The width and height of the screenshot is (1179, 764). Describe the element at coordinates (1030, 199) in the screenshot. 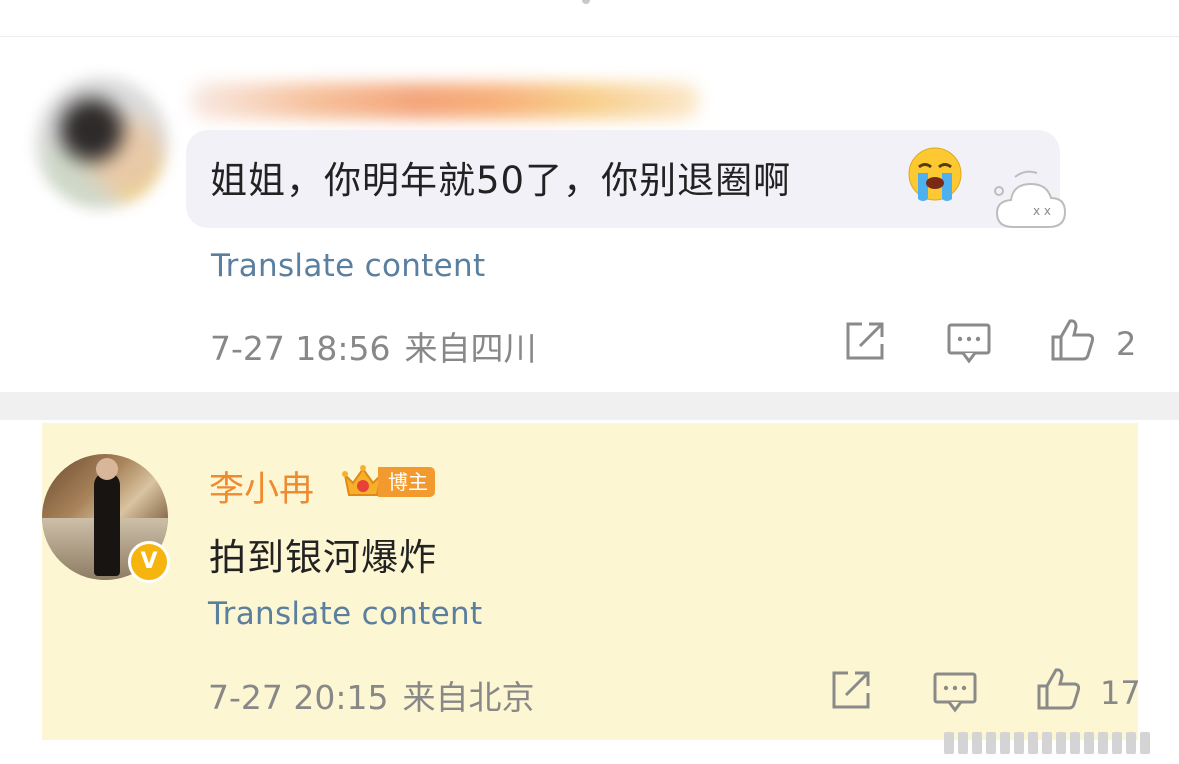

I see `cloud-sticker-icon: x x` at that location.